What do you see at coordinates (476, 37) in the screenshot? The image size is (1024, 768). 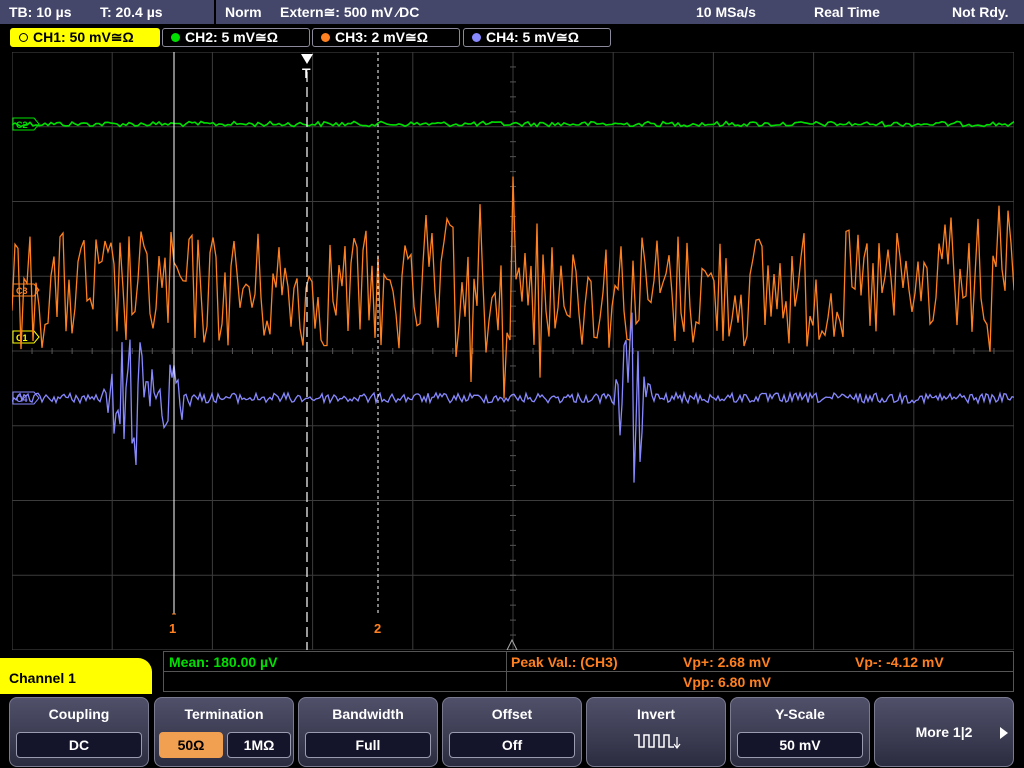 I see `ch4-dot-icon` at bounding box center [476, 37].